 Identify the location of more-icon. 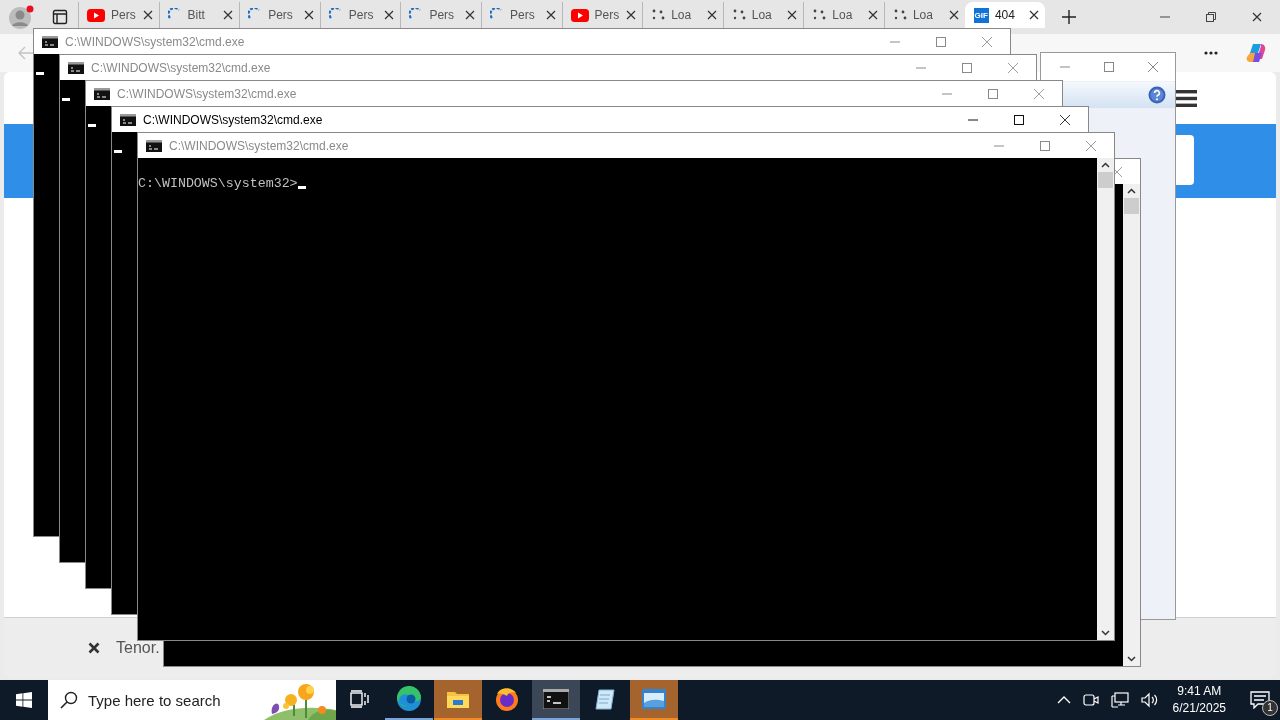
(1211, 53).